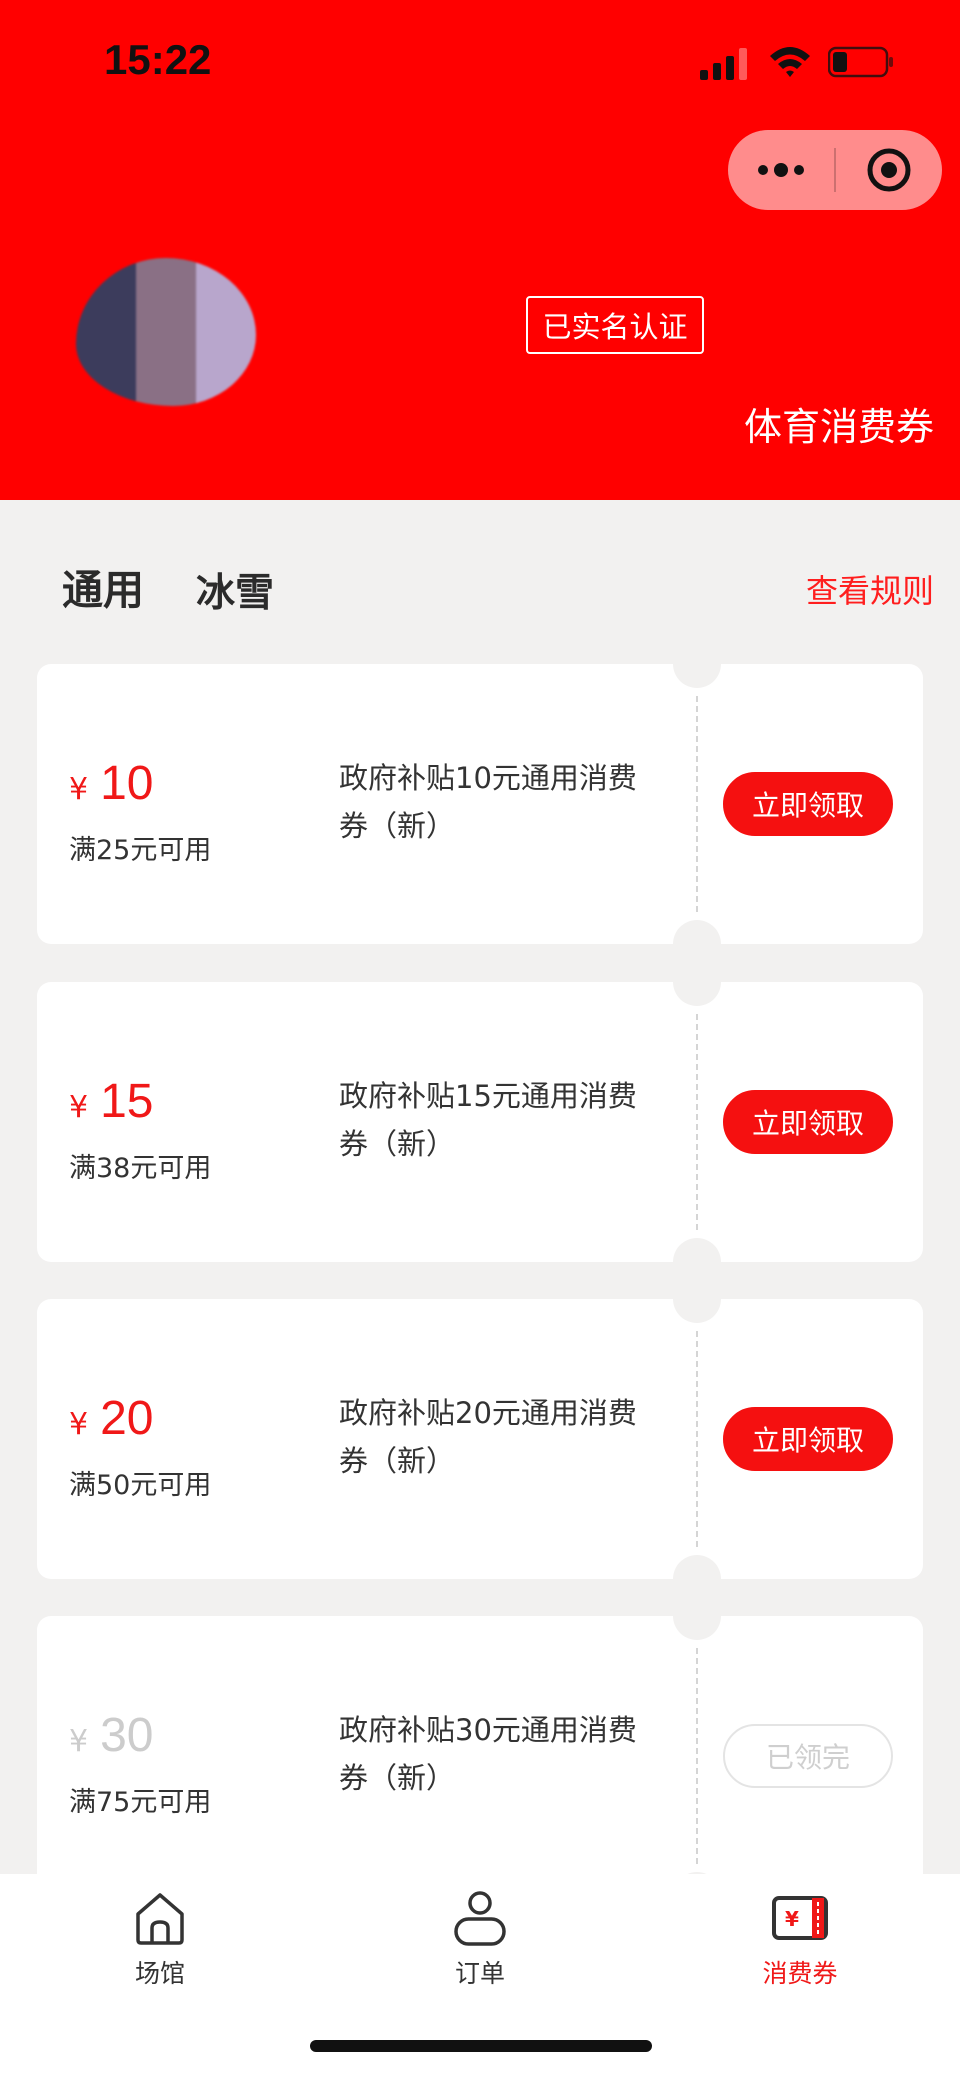 The width and height of the screenshot is (960, 2077). What do you see at coordinates (140, 1485) in the screenshot?
I see `coupon-threshold: 满50元可用` at bounding box center [140, 1485].